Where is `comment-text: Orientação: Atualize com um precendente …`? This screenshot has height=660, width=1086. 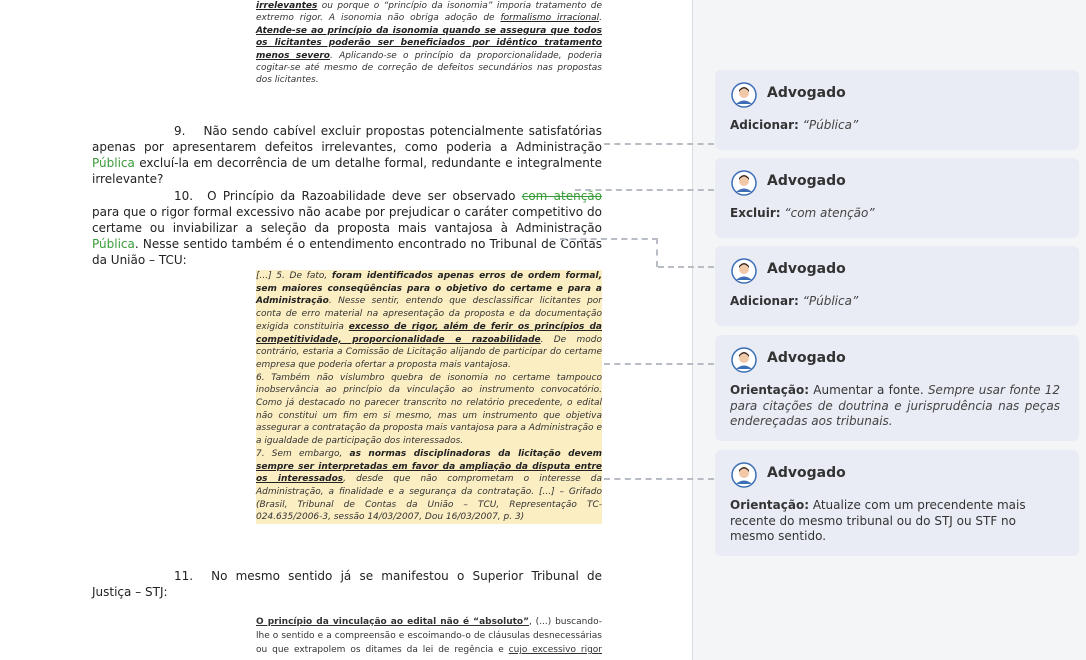 comment-text: Orientação: Atualize com um precendente … is located at coordinates (878, 520).